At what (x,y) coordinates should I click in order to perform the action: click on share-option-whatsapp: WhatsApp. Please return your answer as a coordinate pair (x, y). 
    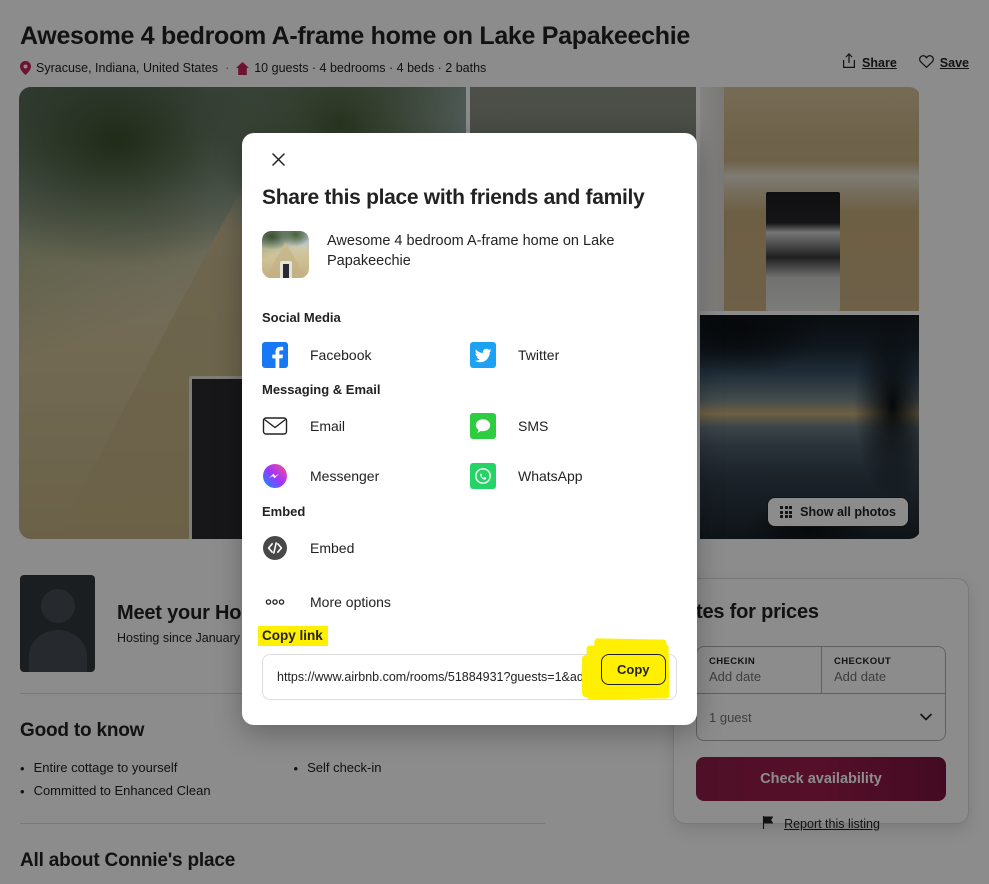
    Looking at the image, I should click on (574, 476).